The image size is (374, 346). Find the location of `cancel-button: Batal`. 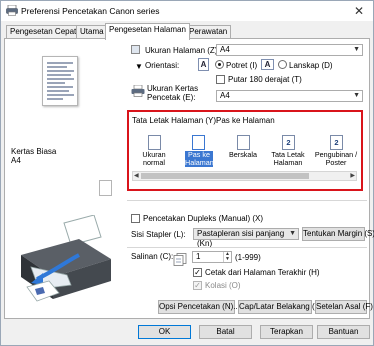

cancel-button: Batal is located at coordinates (225, 332).